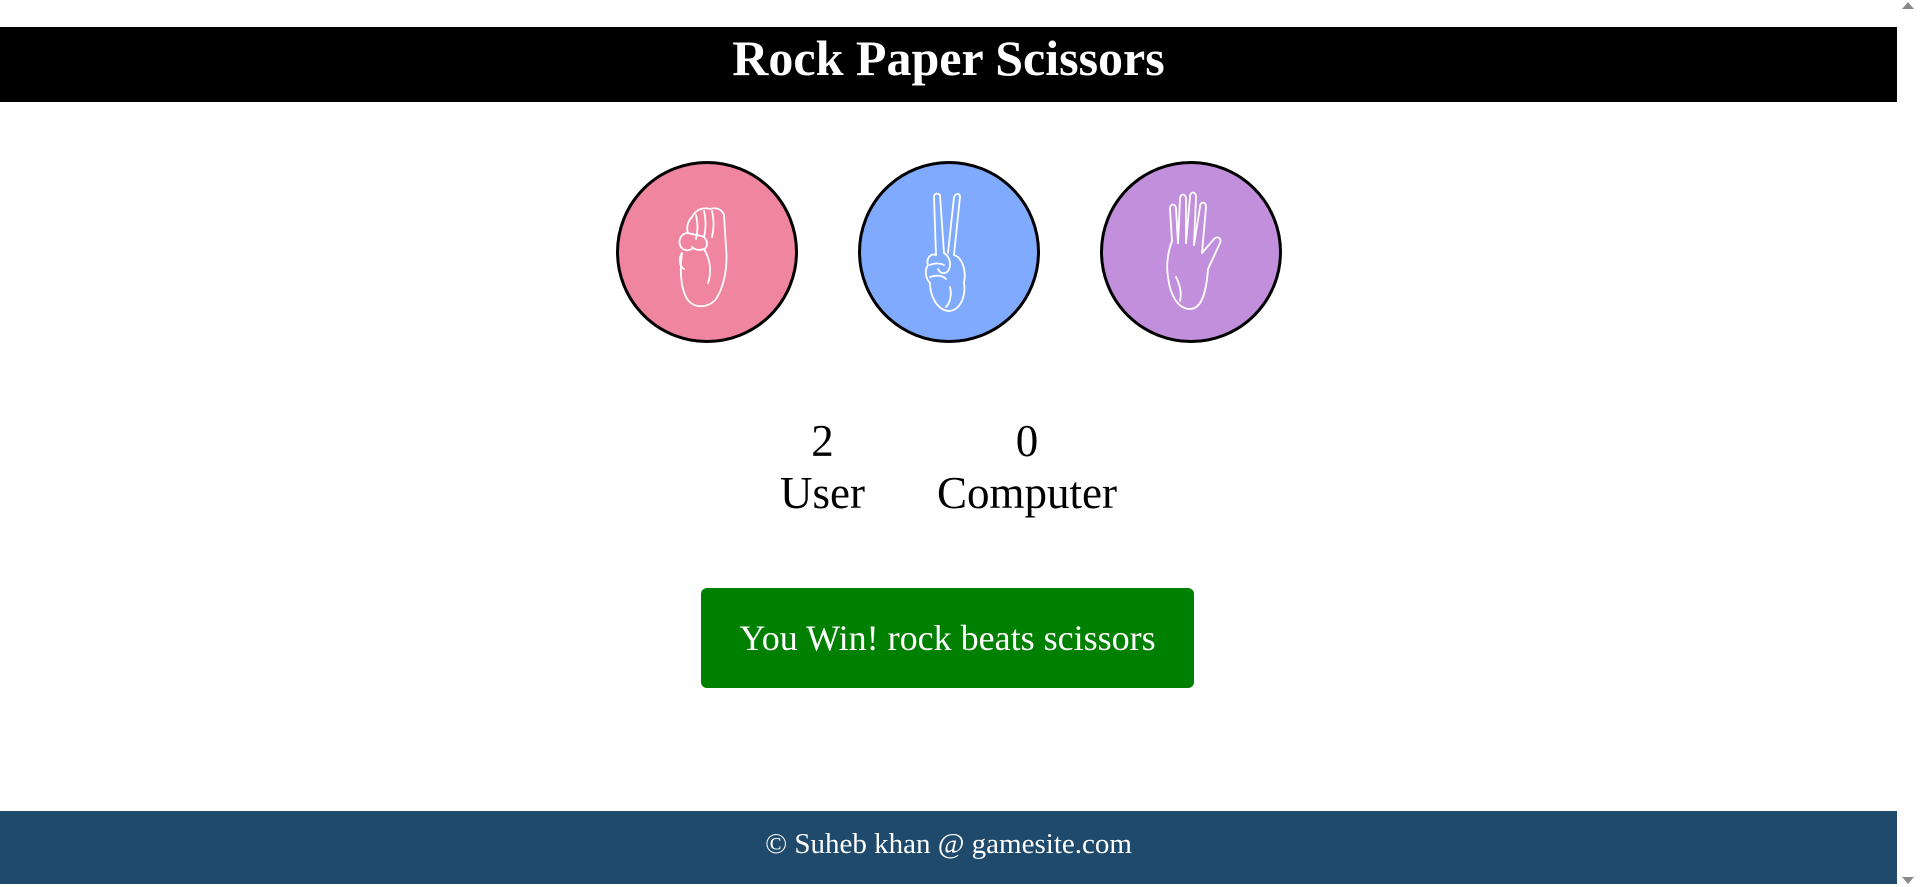  Describe the element at coordinates (702, 257) in the screenshot. I see `rock-fist-icon` at that location.